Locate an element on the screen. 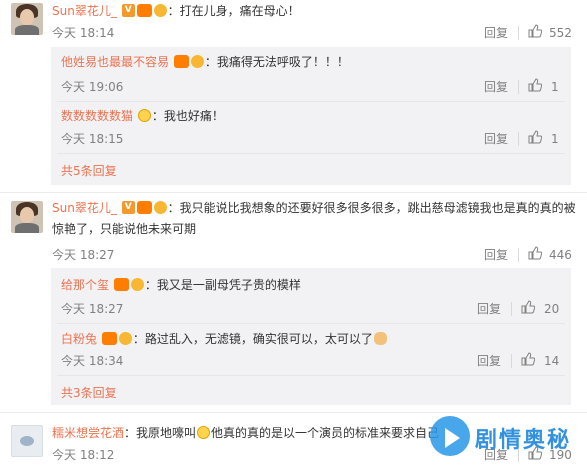  reply-username: 数数数数数猫 is located at coordinates (97, 116).